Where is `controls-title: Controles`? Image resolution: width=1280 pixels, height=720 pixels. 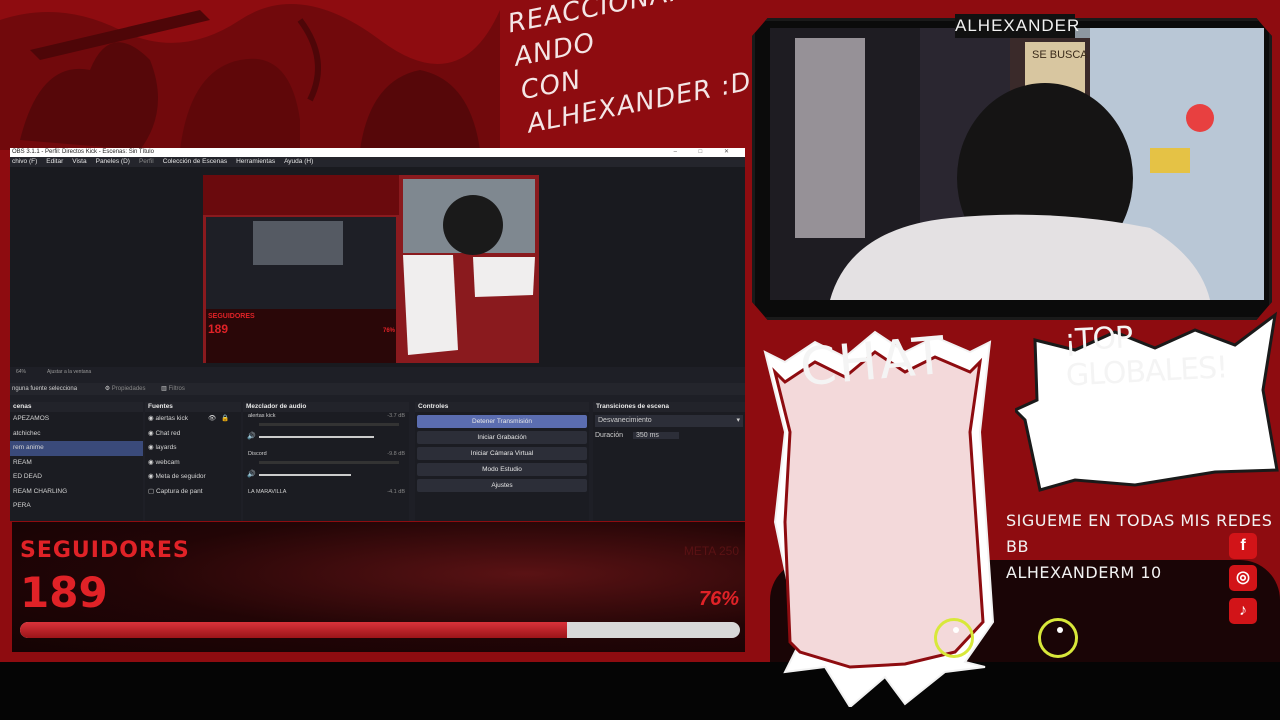 controls-title: Controles is located at coordinates (433, 406).